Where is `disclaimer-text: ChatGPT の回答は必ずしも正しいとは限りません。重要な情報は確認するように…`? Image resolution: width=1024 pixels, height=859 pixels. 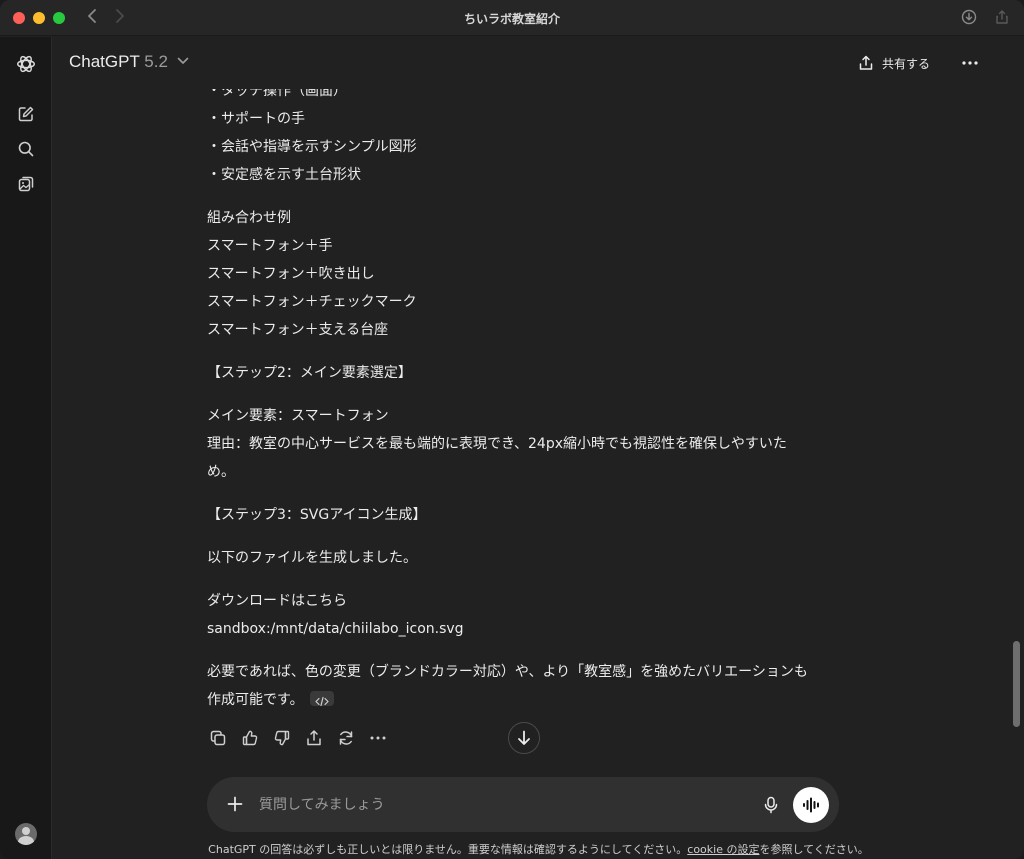
disclaimer-text: ChatGPT の回答は必ずしも正しいとは限りません。重要な情報は確認するように… is located at coordinates (448, 849).